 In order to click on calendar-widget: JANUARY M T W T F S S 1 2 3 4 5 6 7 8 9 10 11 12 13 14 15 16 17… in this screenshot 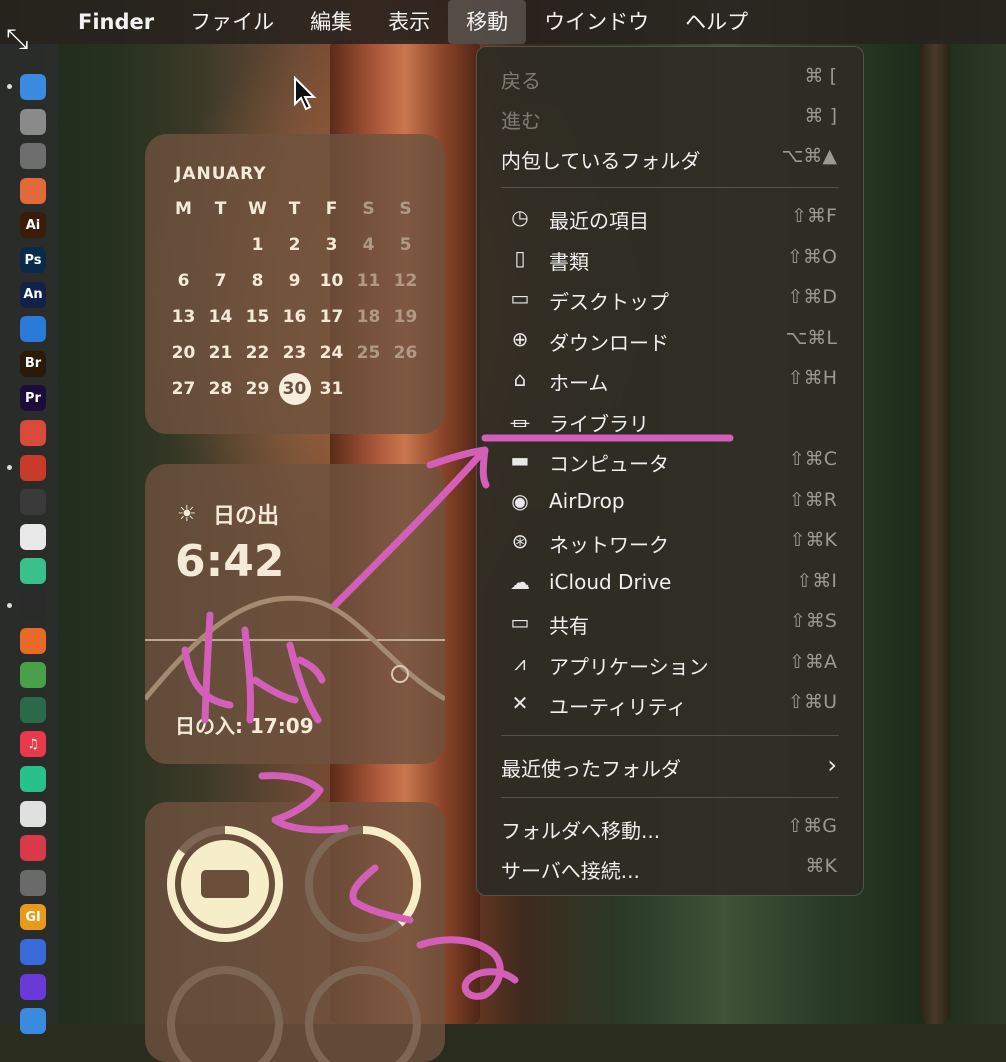, I will do `click(295, 284)`.